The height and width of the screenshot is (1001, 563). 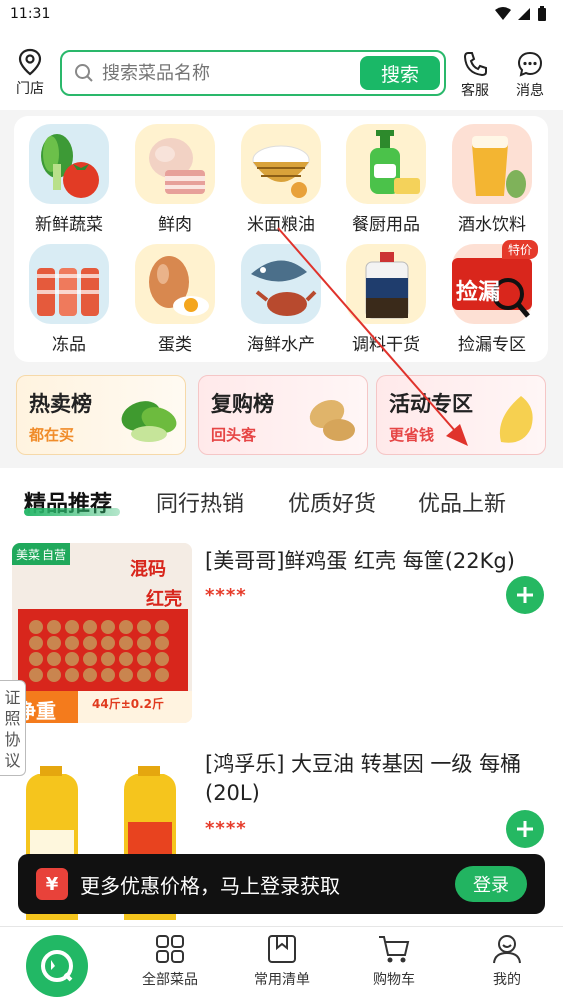 I want to click on image-tag-mixed: 混码, so click(x=148, y=569).